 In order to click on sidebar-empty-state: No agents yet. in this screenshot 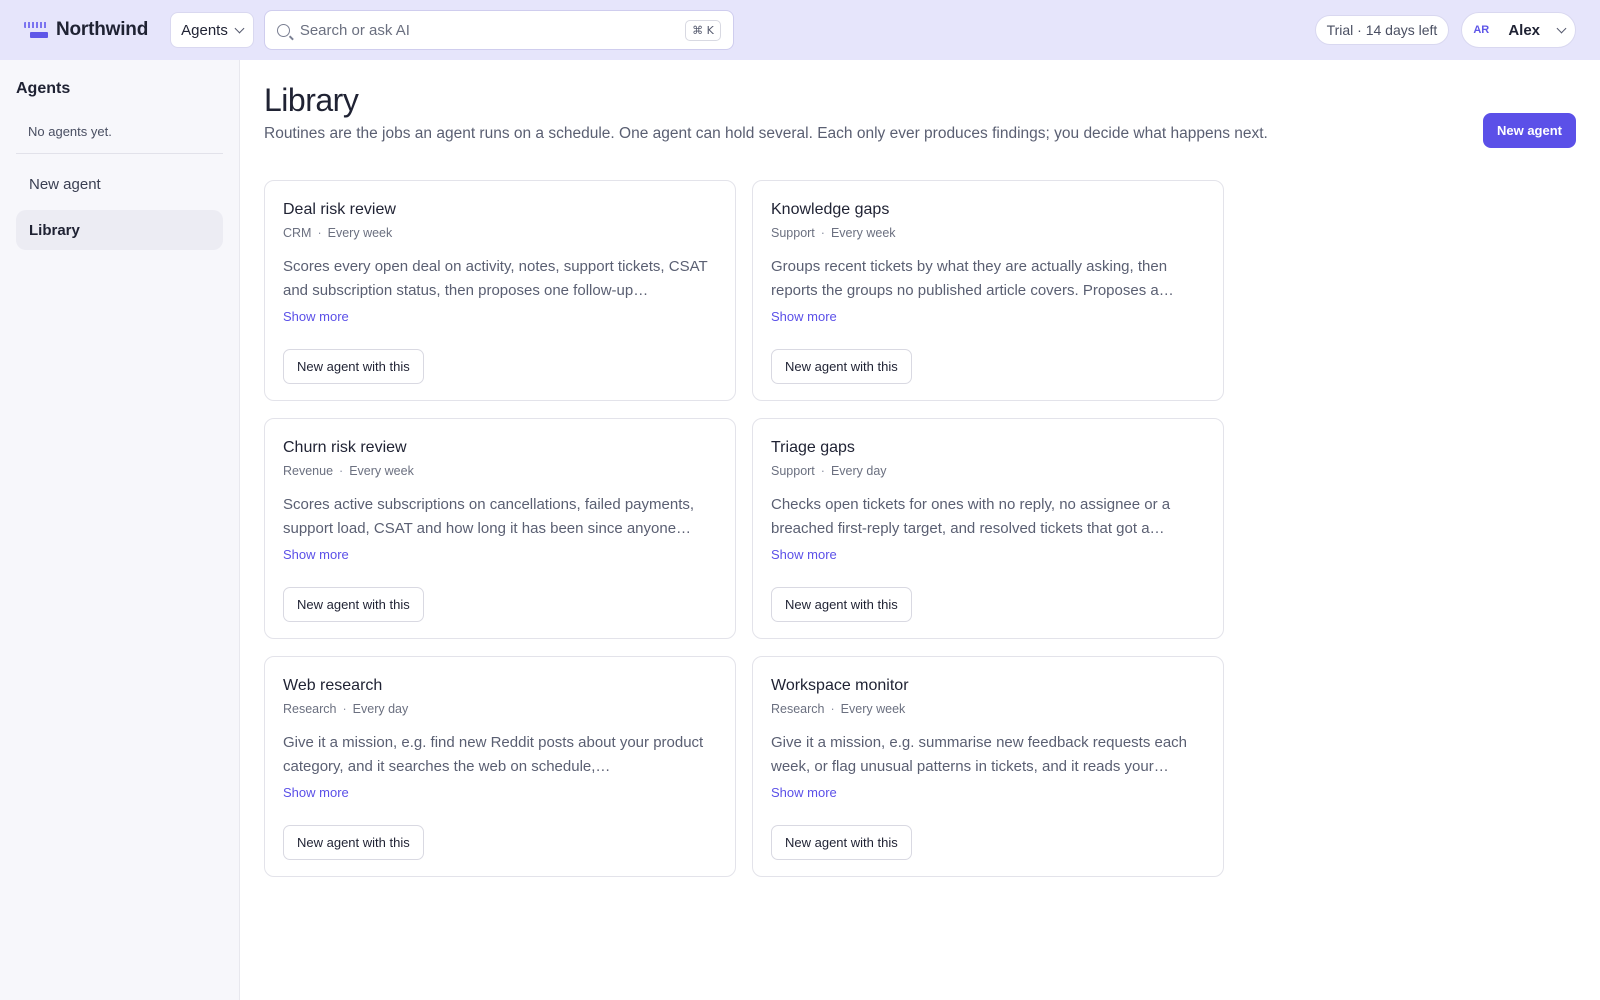, I will do `click(119, 139)`.